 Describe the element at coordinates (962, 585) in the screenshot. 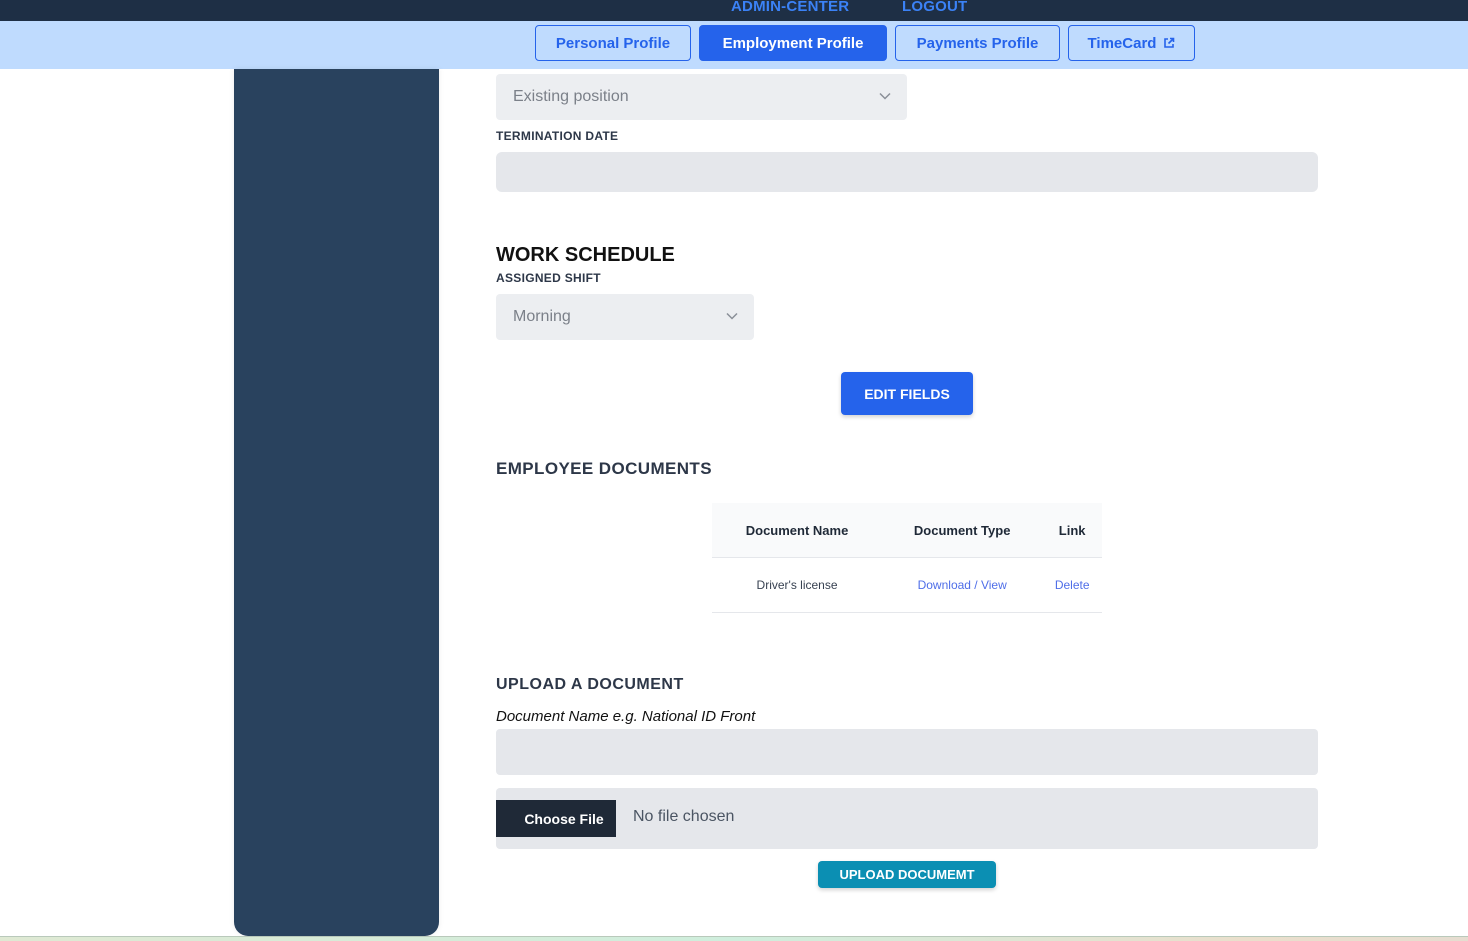

I see `download-view-link: Download / View` at that location.